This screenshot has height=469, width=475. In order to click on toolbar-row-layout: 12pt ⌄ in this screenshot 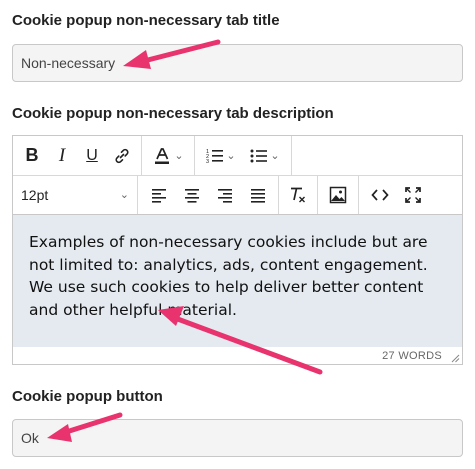, I will do `click(237, 195)`.